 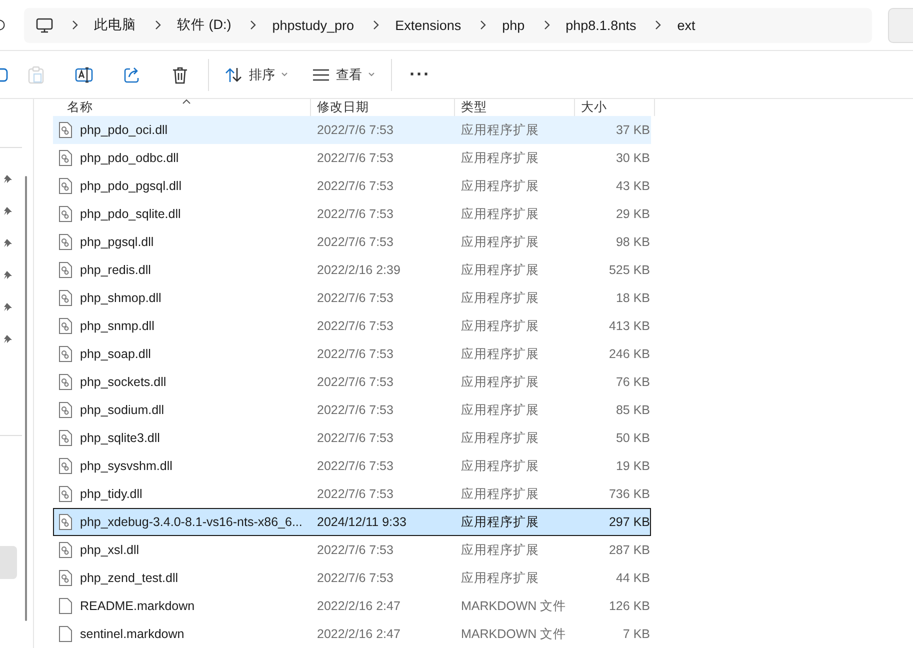 What do you see at coordinates (129, 158) in the screenshot?
I see `file-name: php_pdo_odbc.dll` at bounding box center [129, 158].